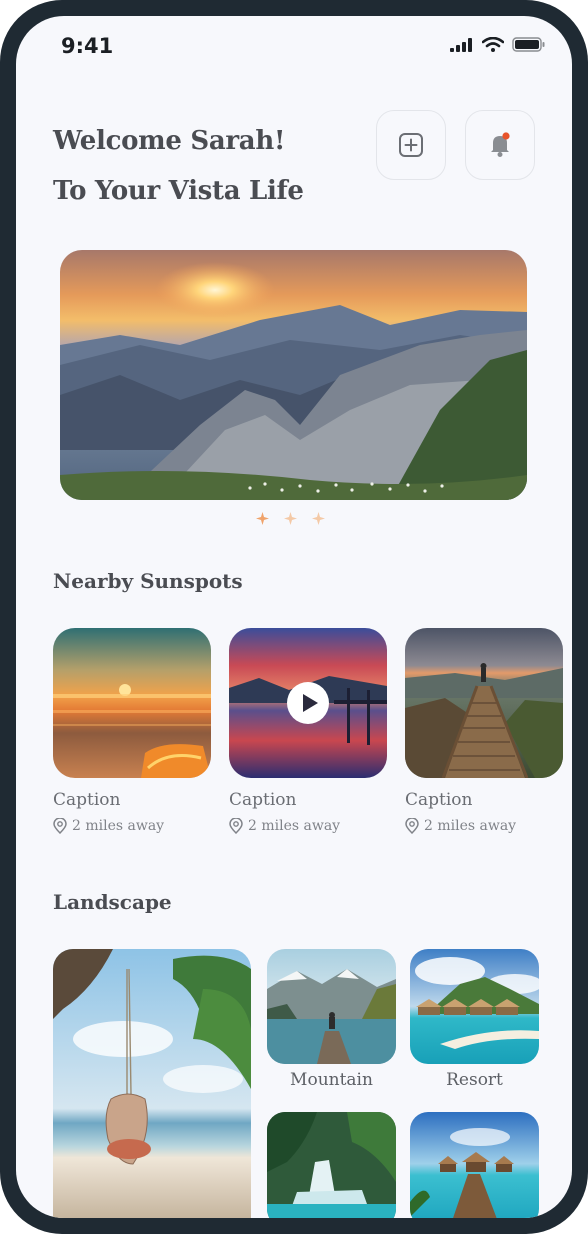  What do you see at coordinates (178, 191) in the screenshot?
I see `welcome-subheading: To Your Vista Life` at bounding box center [178, 191].